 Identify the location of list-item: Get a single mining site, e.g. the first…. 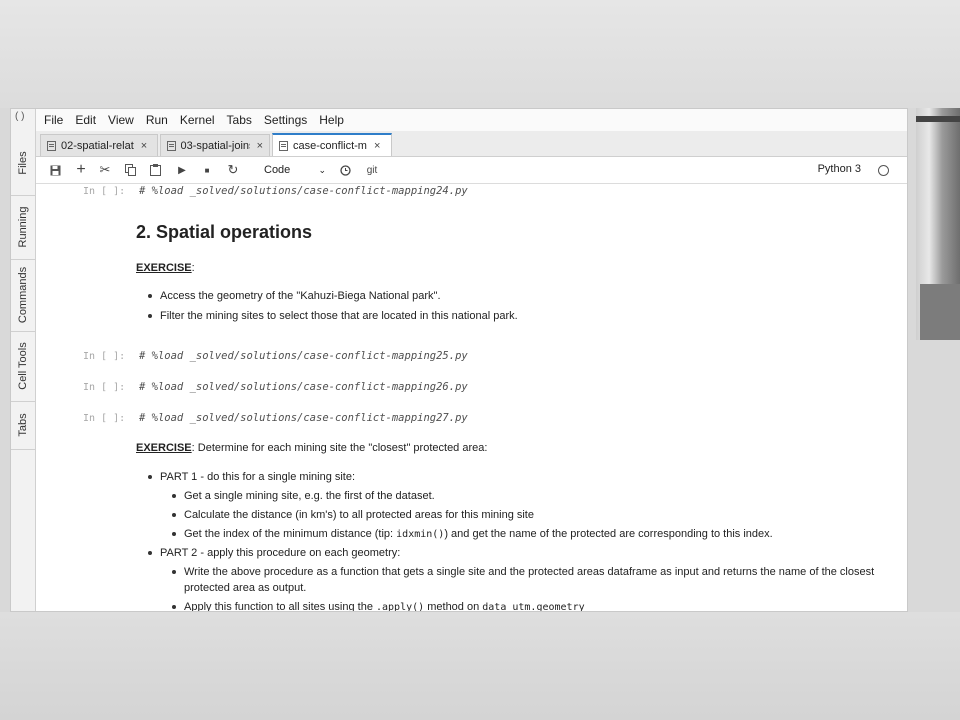
(538, 496).